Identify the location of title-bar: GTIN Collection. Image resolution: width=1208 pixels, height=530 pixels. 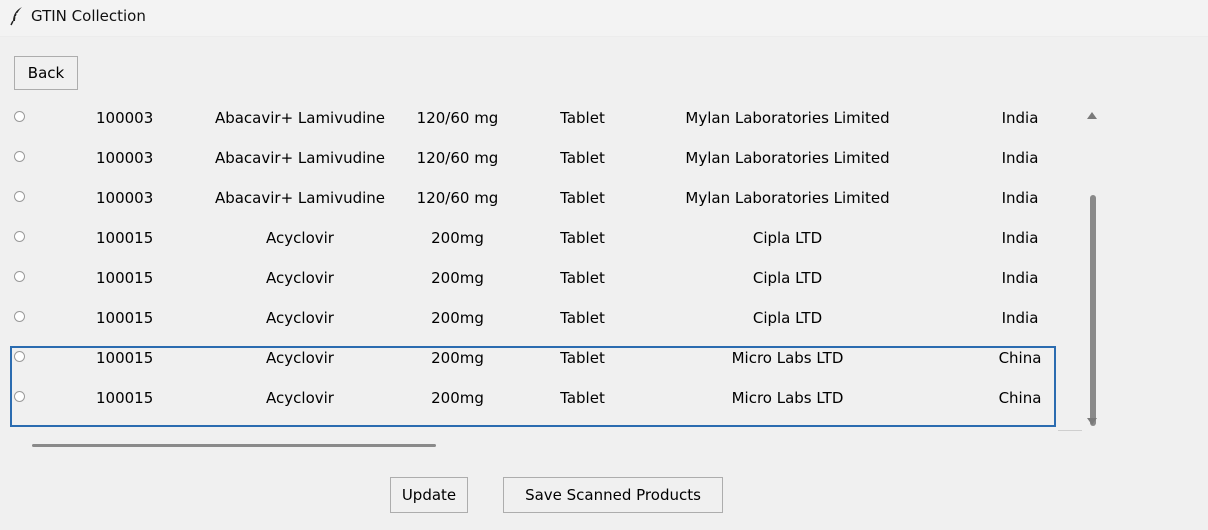
(604, 18).